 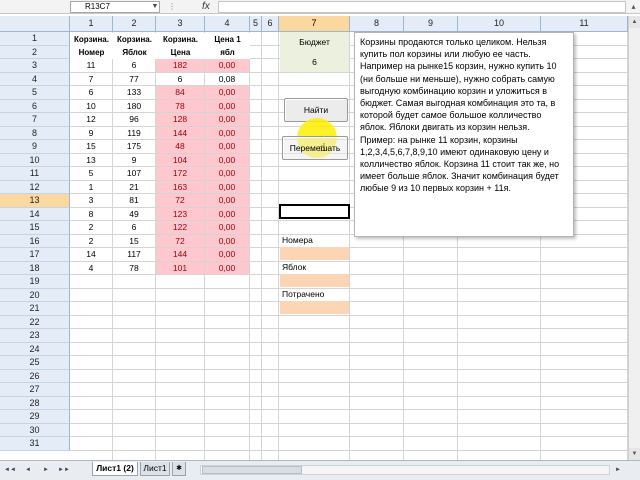 What do you see at coordinates (180, 173) in the screenshot?
I see `table-cell: 172` at bounding box center [180, 173].